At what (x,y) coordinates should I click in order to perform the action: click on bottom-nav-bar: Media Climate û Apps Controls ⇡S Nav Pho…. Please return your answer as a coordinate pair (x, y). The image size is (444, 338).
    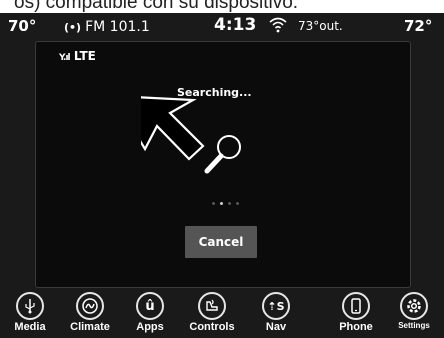
    Looking at the image, I should click on (222, 315).